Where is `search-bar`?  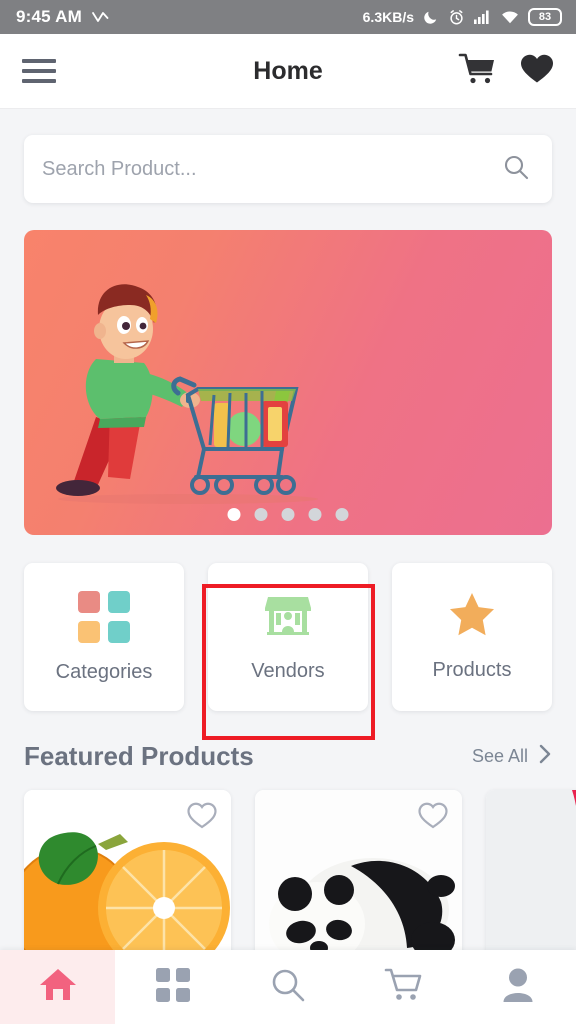 search-bar is located at coordinates (288, 169).